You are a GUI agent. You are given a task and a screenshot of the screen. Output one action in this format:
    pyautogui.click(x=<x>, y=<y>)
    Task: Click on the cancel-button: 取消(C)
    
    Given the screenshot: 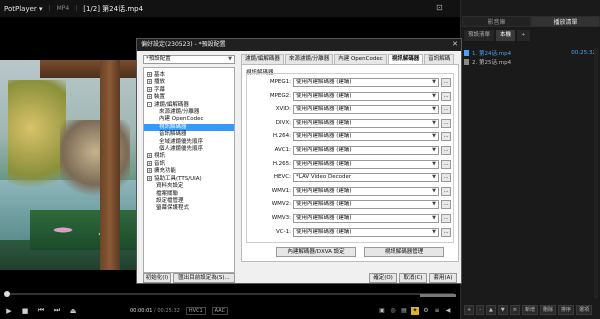 What is the action you would take?
    pyautogui.click(x=413, y=278)
    